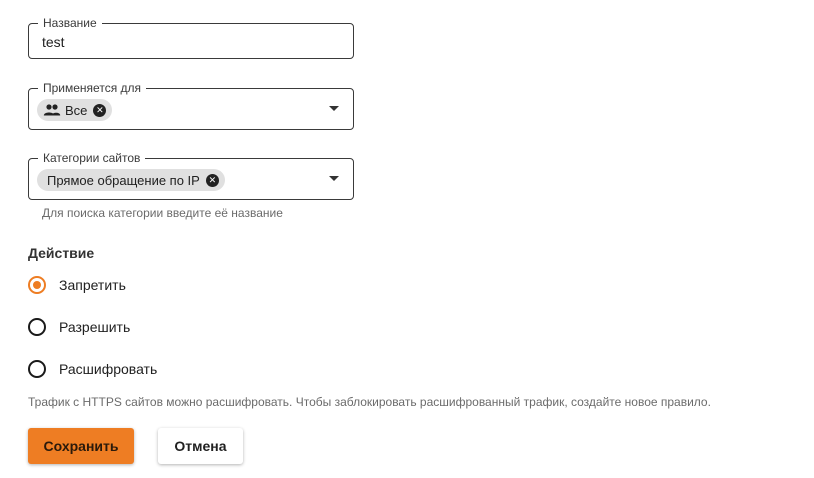 This screenshot has height=478, width=814. I want to click on applies-to-chip-label: Все, so click(76, 110).